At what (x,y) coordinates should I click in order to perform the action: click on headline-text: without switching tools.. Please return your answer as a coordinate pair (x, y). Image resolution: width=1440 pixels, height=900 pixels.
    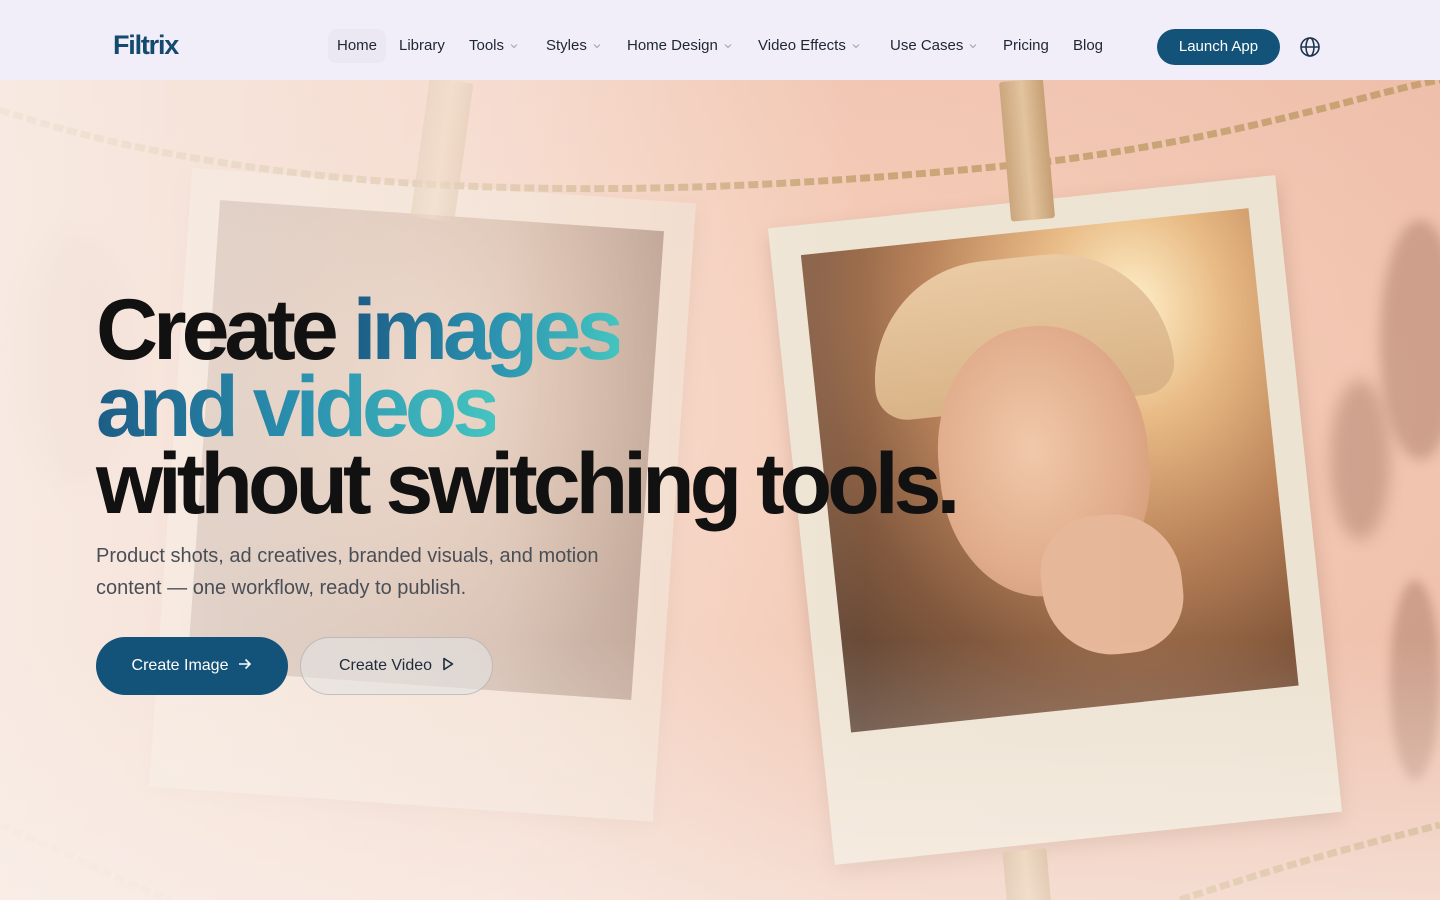
    Looking at the image, I should click on (528, 484).